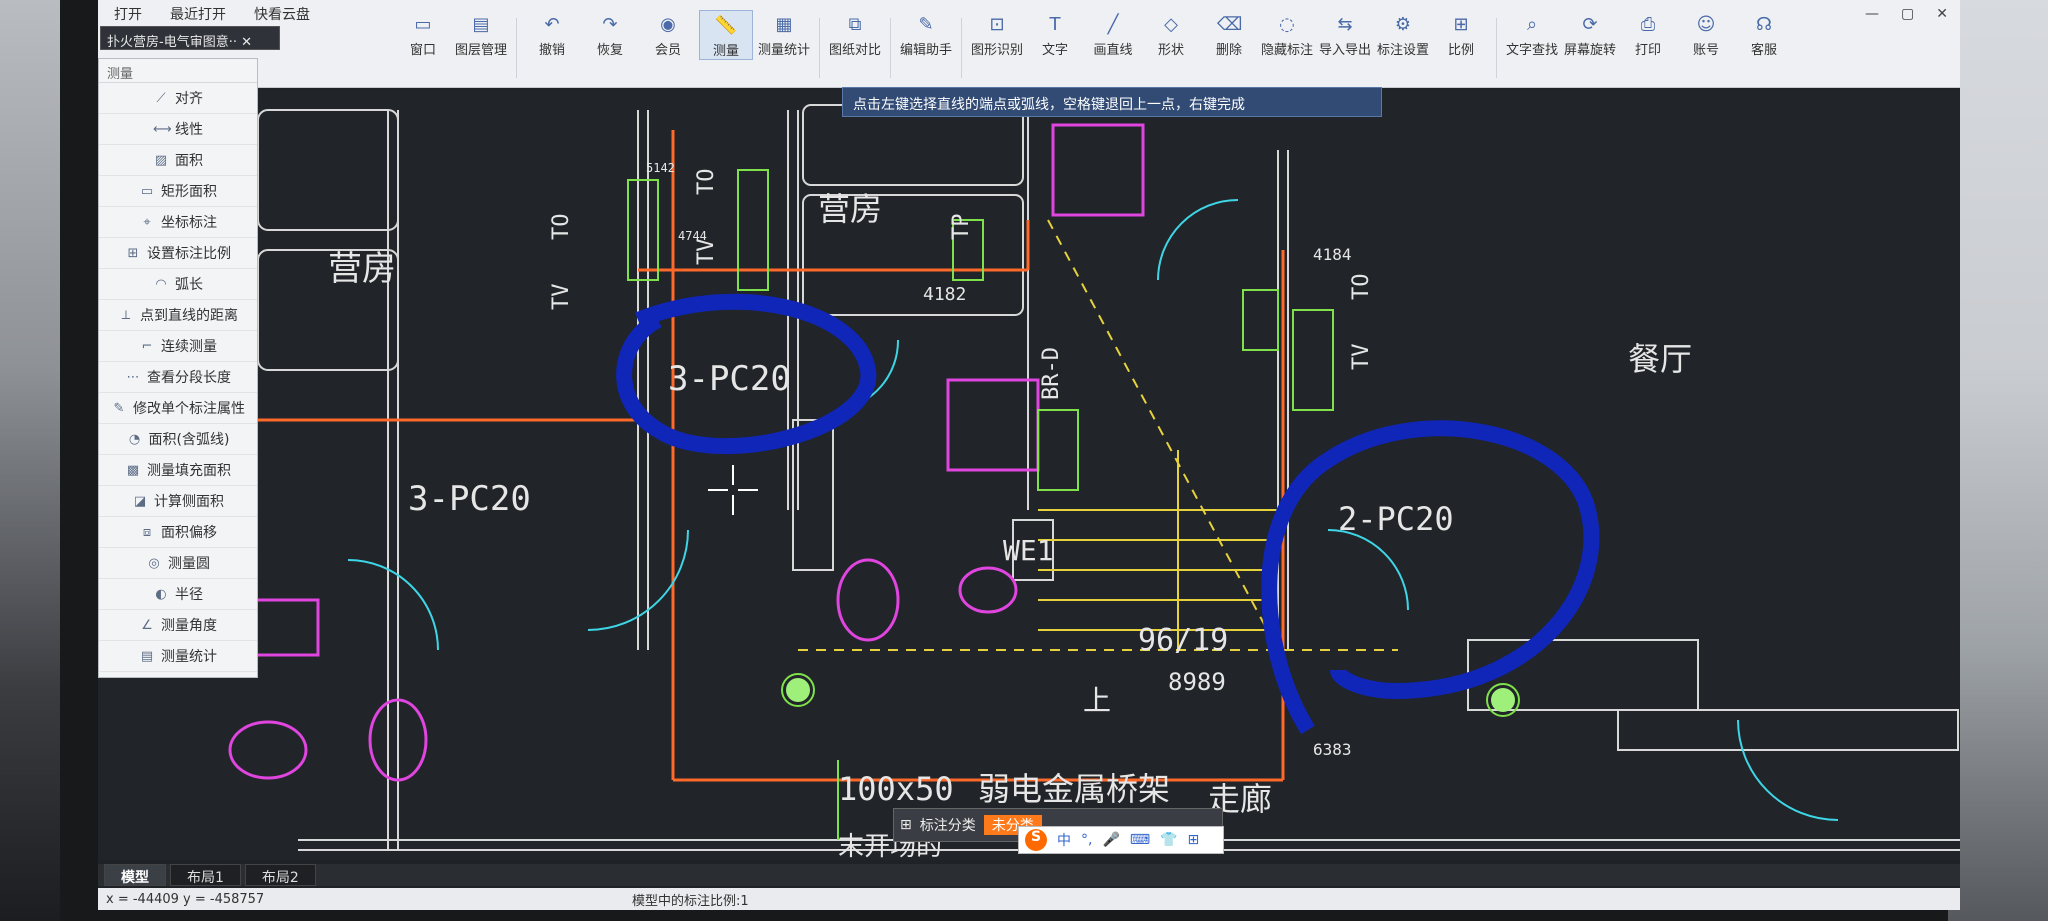 The width and height of the screenshot is (2048, 921). Describe the element at coordinates (205, 875) in the screenshot. I see `tab-layout1: 布局1` at that location.